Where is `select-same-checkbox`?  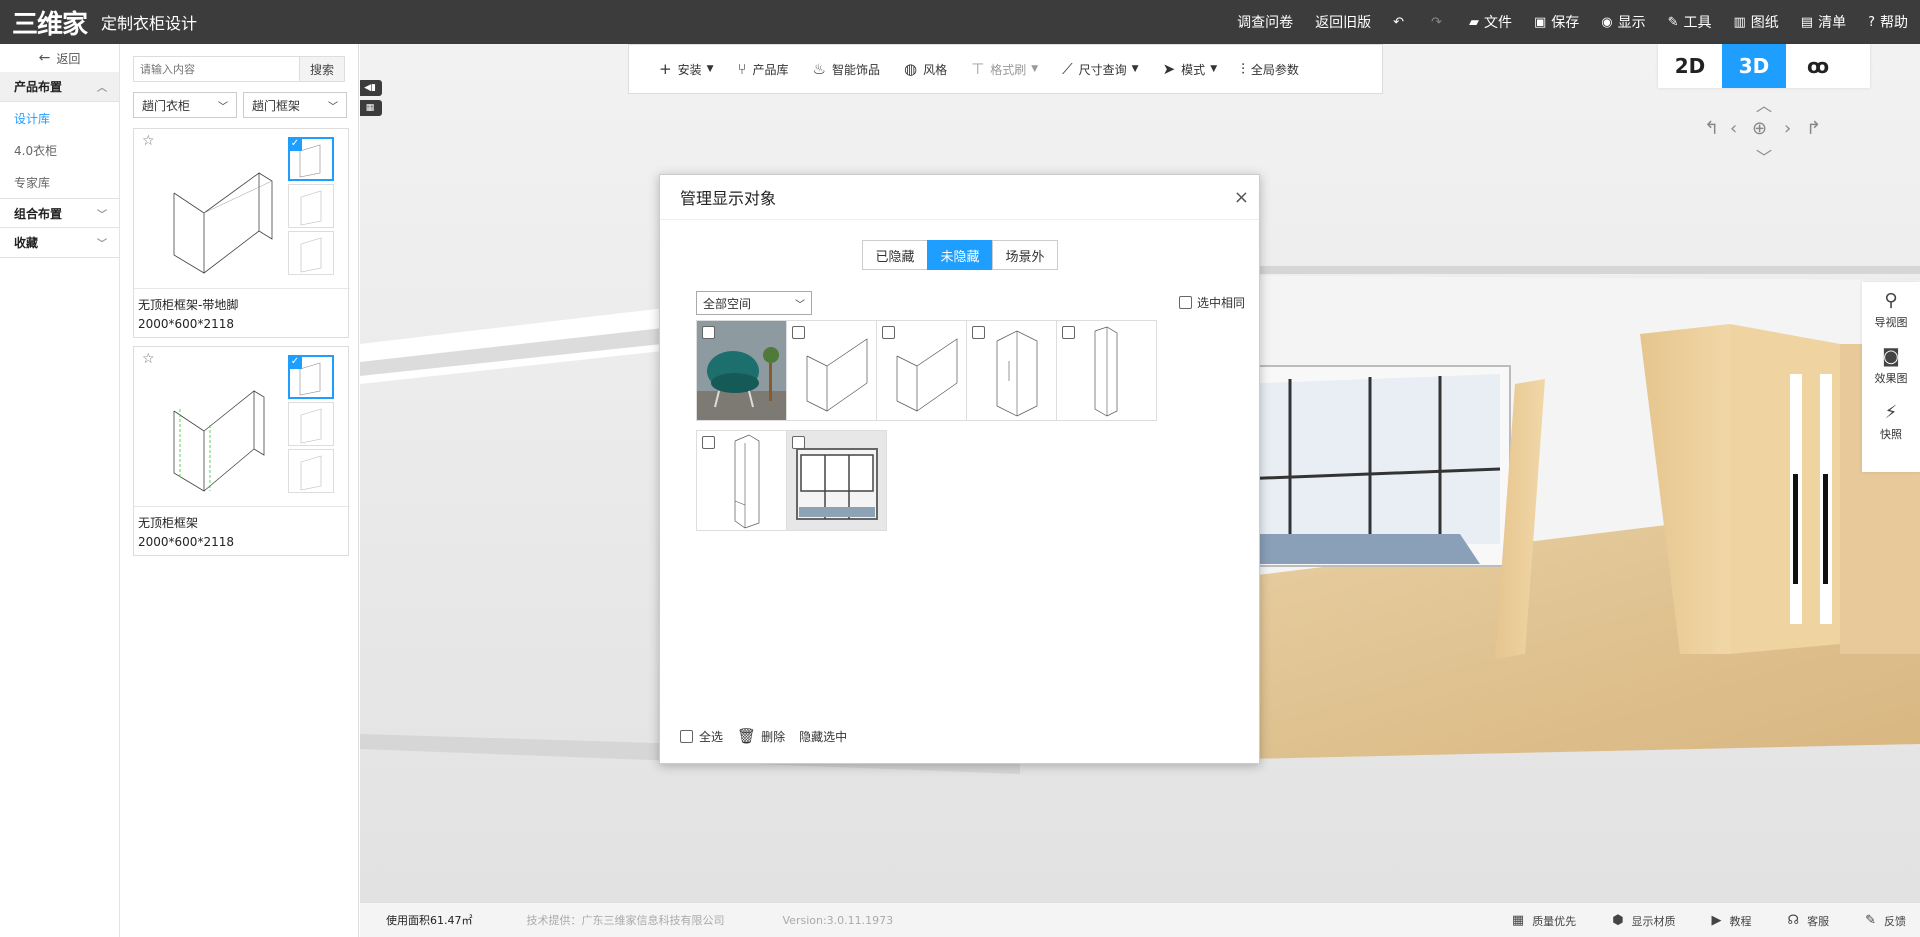
select-same-checkbox is located at coordinates (1185, 302).